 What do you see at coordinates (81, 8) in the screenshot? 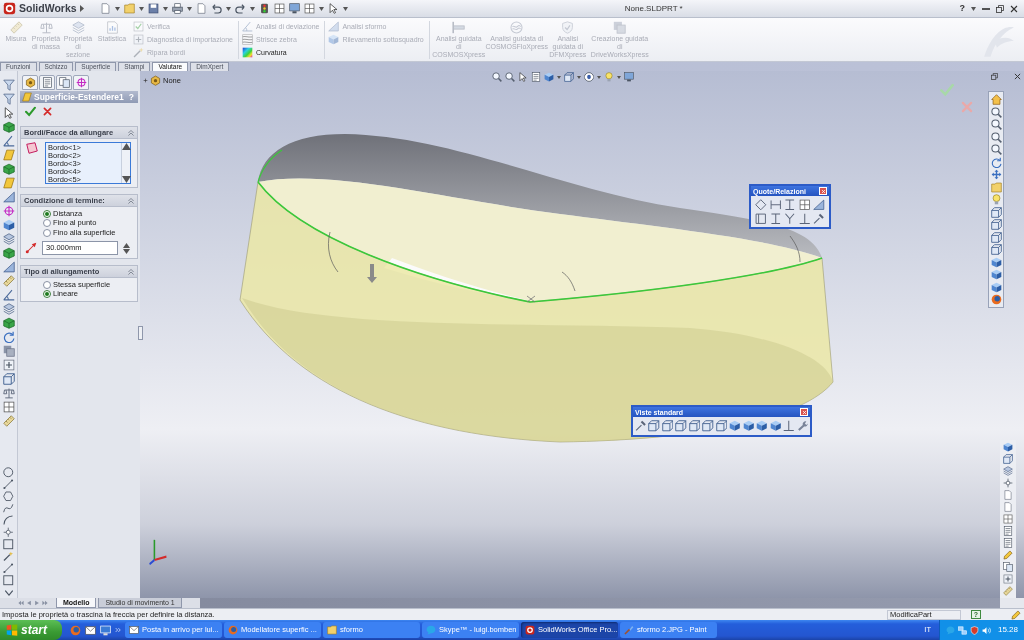
I see `caret-right-icon` at bounding box center [81, 8].